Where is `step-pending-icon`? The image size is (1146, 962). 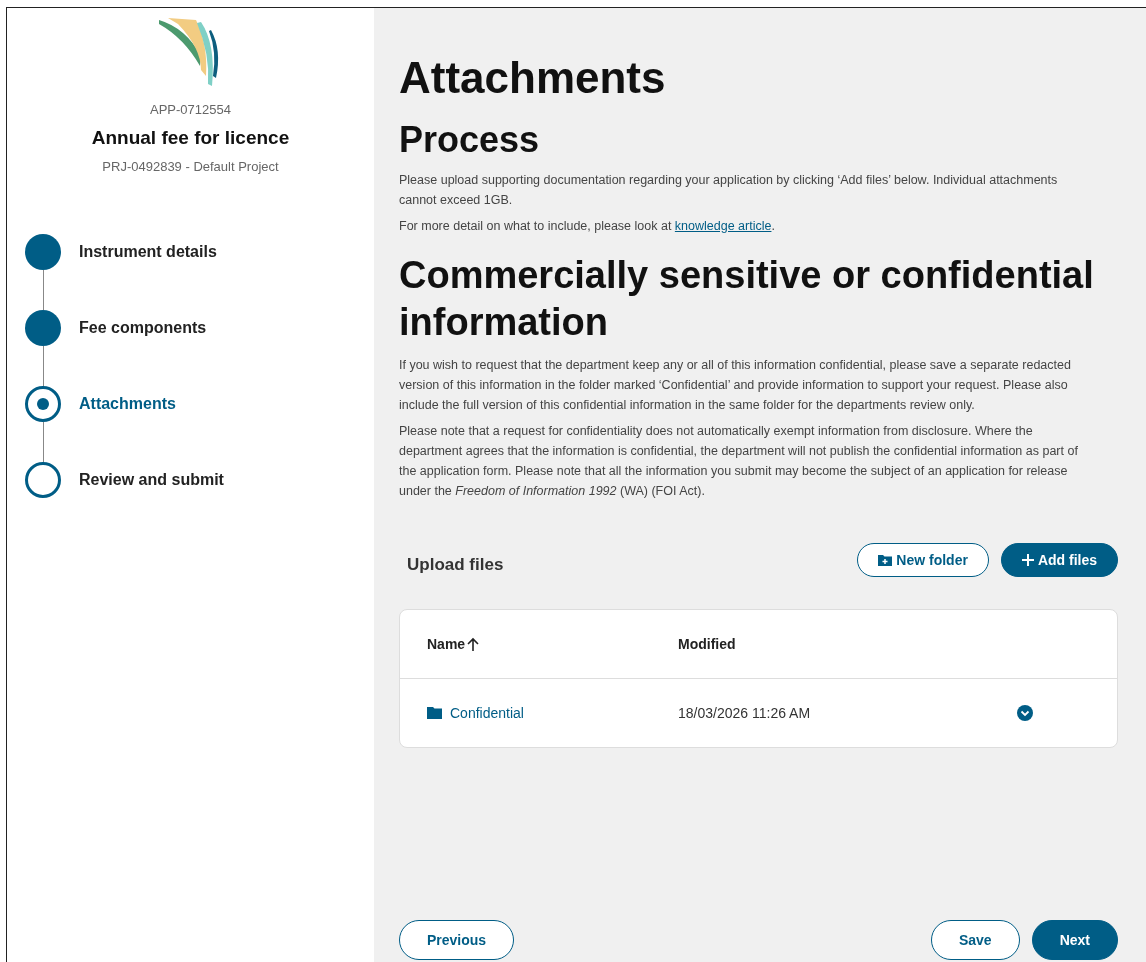 step-pending-icon is located at coordinates (43, 480).